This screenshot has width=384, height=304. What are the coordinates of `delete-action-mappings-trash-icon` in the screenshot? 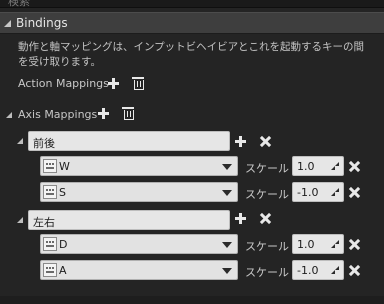 It's located at (138, 83).